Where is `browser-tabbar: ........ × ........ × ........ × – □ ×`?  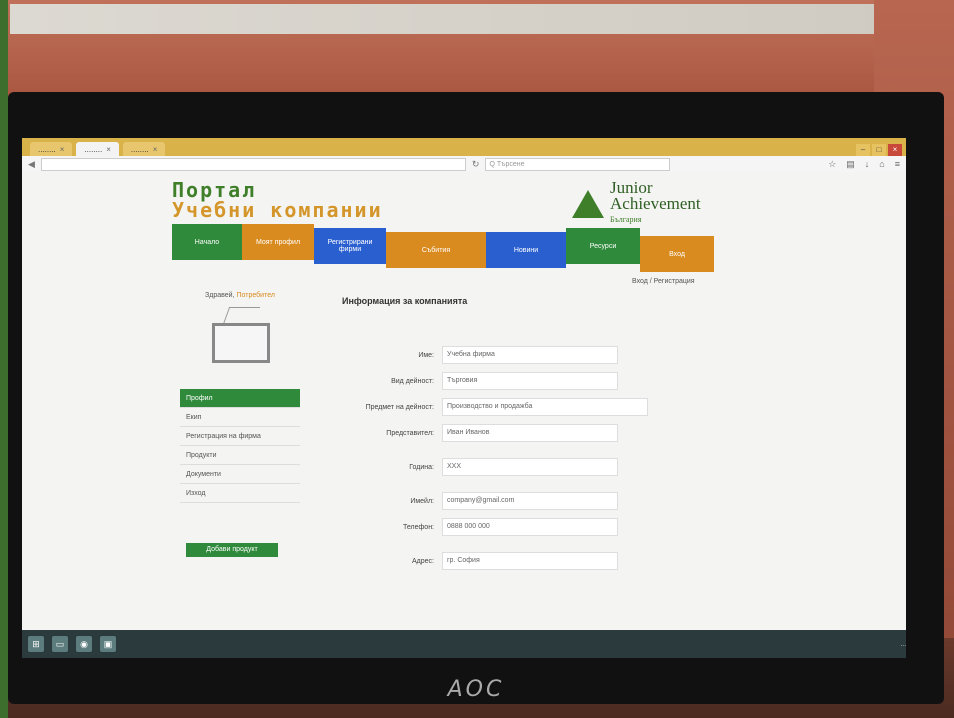
browser-tabbar: ........ × ........ × ........ × – □ × is located at coordinates (464, 147).